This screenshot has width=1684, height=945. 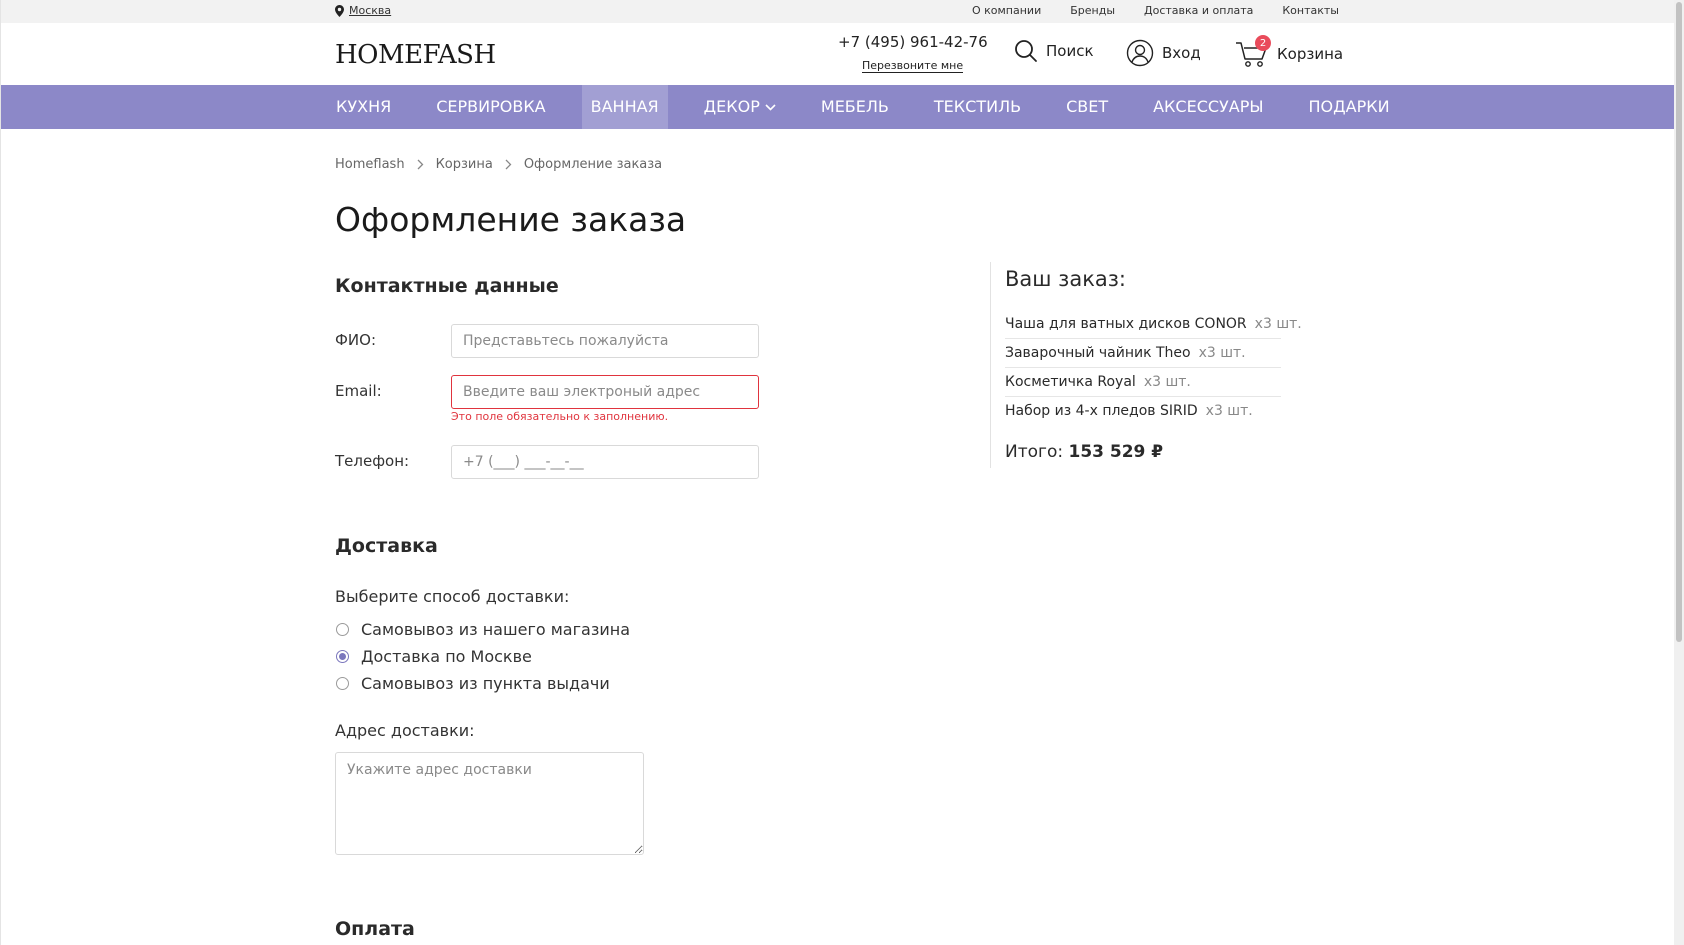 I want to click on order-item-name: Чаша для ватных дисков CONOR, so click(x=1126, y=324).